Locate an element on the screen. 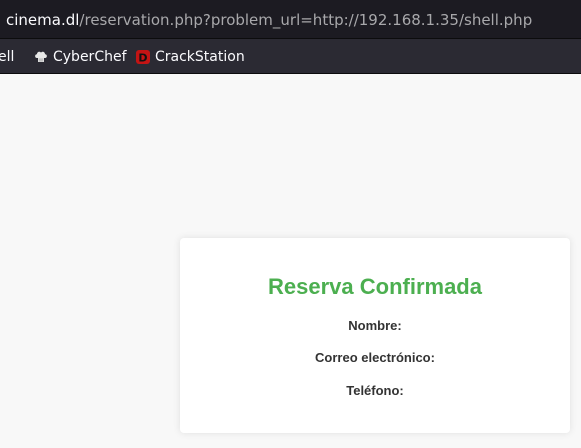  field-correo: Correo electrónico: is located at coordinates (375, 358).